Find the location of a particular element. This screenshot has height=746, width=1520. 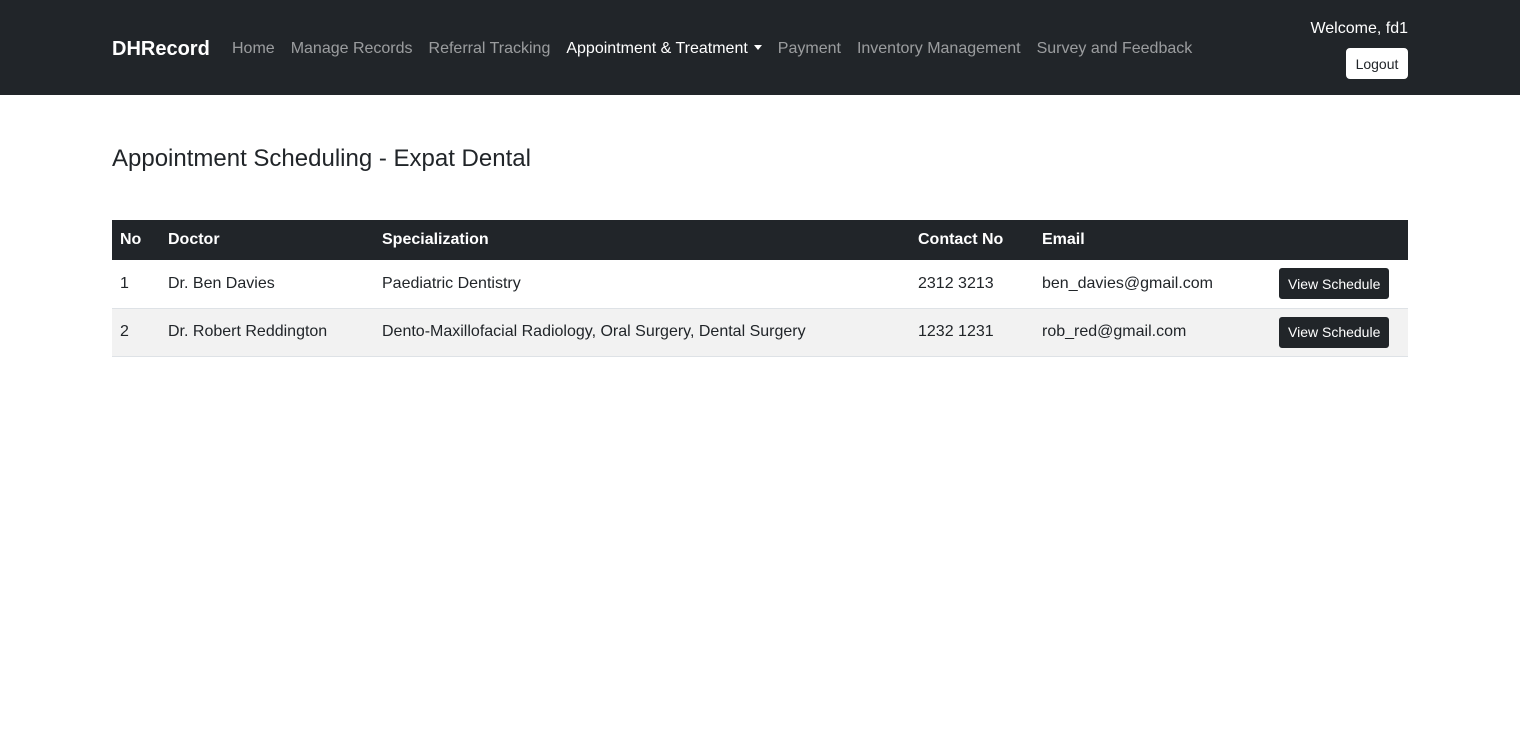

nav-link-inventory-management: Inventory Management is located at coordinates (939, 49).